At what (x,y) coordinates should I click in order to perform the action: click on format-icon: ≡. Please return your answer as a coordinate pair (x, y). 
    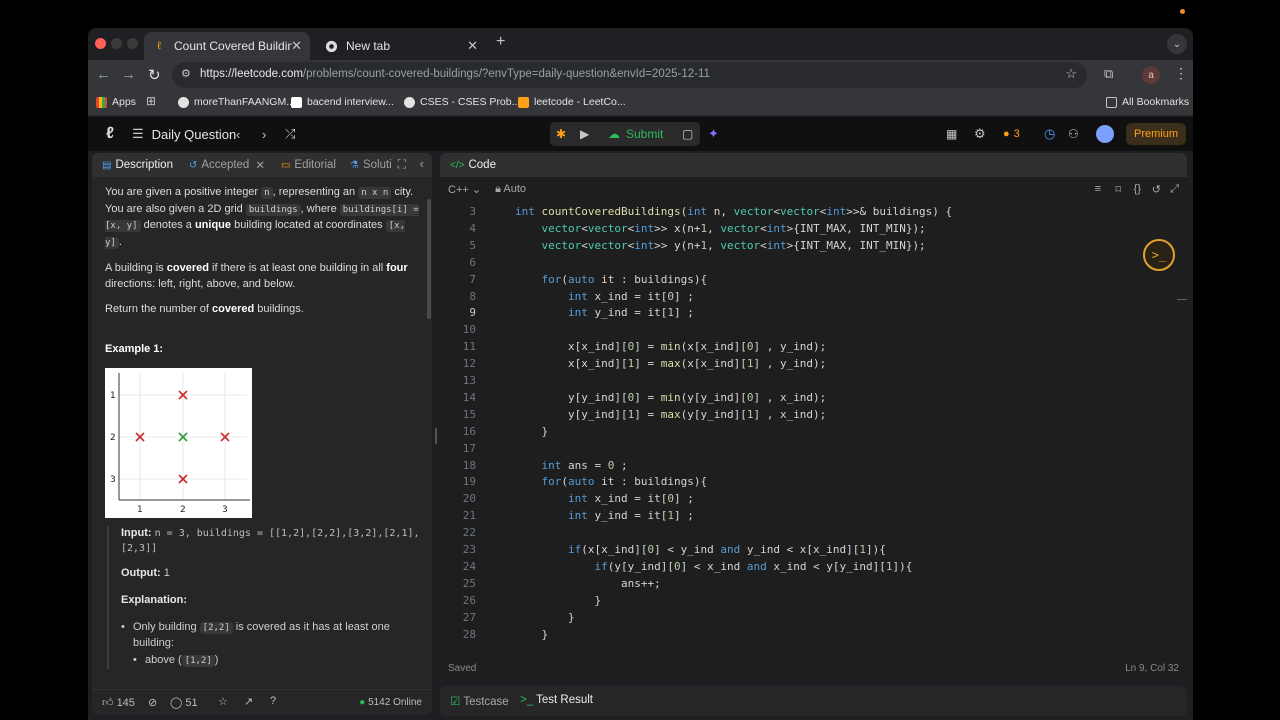
    Looking at the image, I should click on (1098, 189).